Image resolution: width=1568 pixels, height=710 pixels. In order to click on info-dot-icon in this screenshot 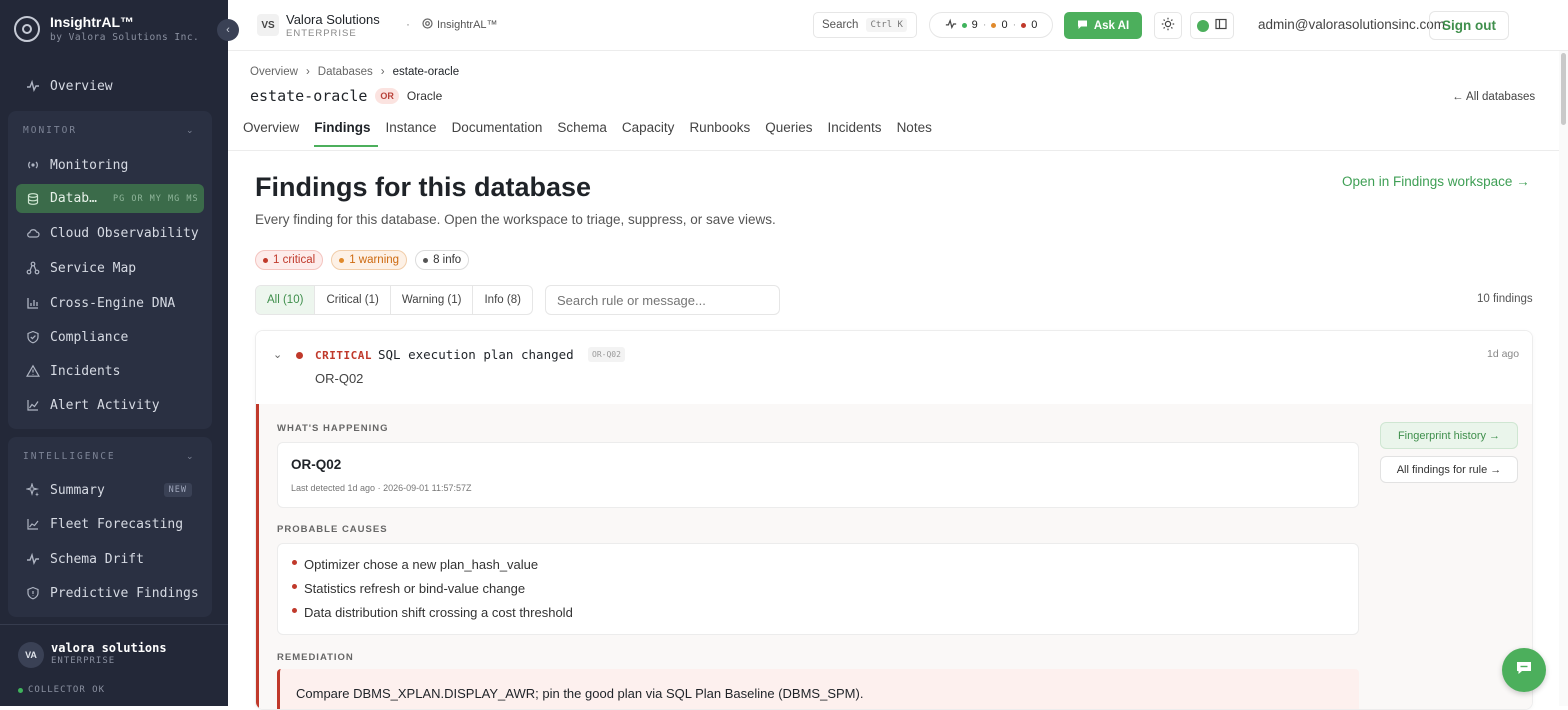, I will do `click(426, 260)`.